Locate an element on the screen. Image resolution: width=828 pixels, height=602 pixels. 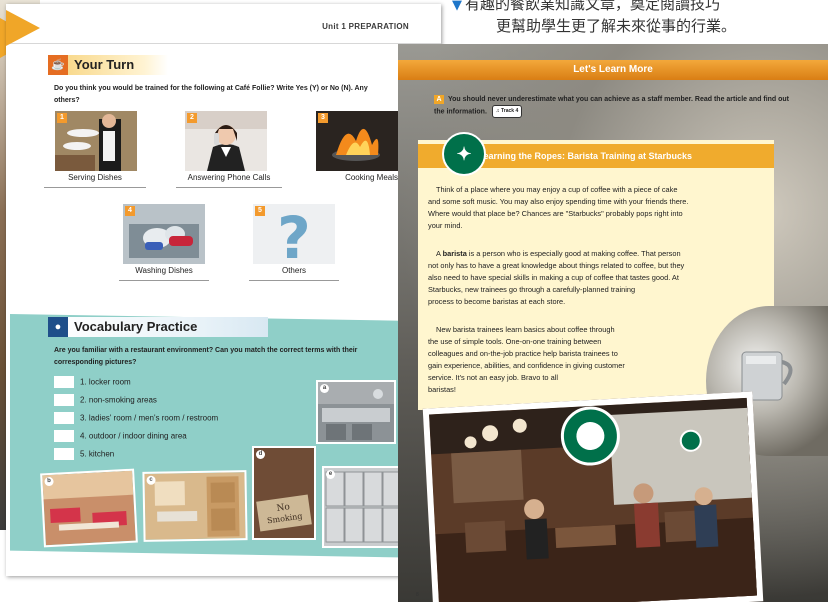
question-mark-illustration: ? is located at coordinates (294, 234).